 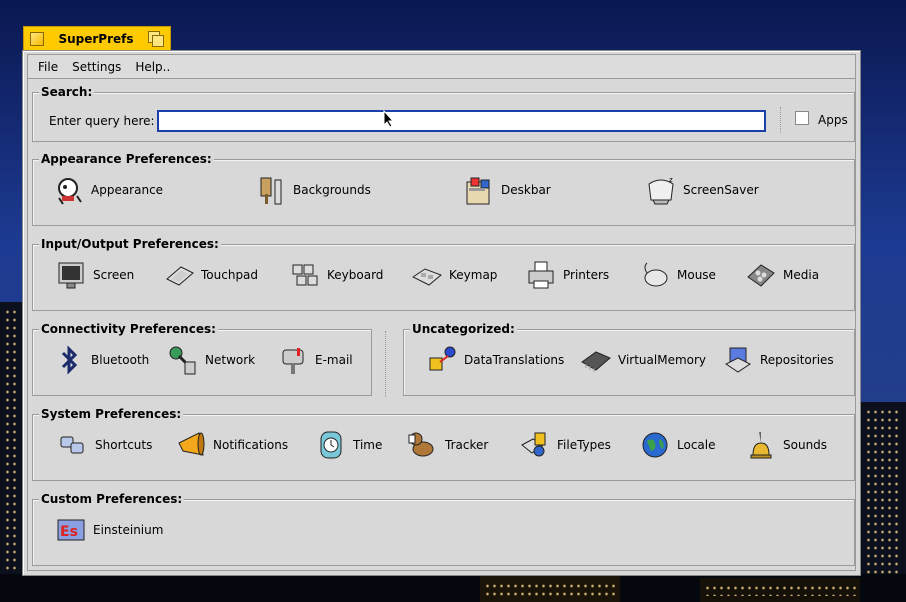 What do you see at coordinates (48, 67) in the screenshot?
I see `menu-file: File` at bounding box center [48, 67].